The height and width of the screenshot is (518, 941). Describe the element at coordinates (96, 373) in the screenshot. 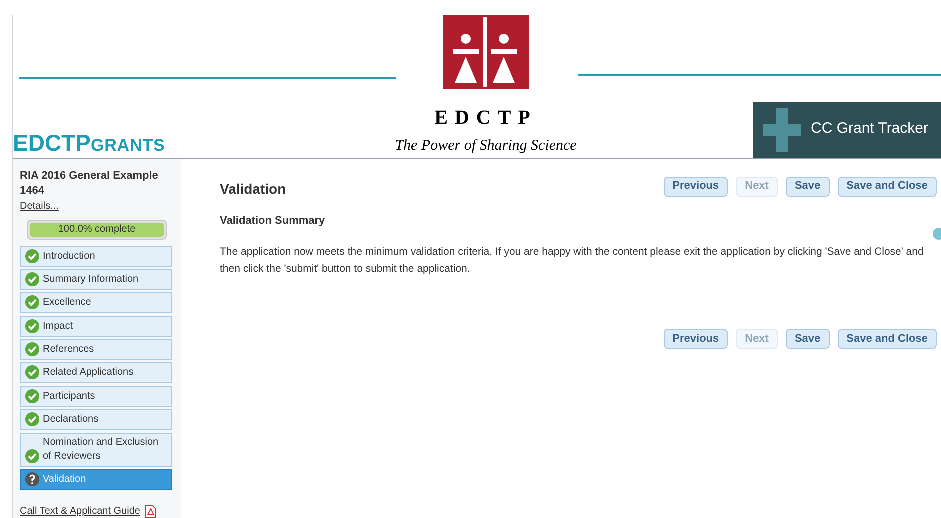

I see `nav-item: Related Applications` at that location.